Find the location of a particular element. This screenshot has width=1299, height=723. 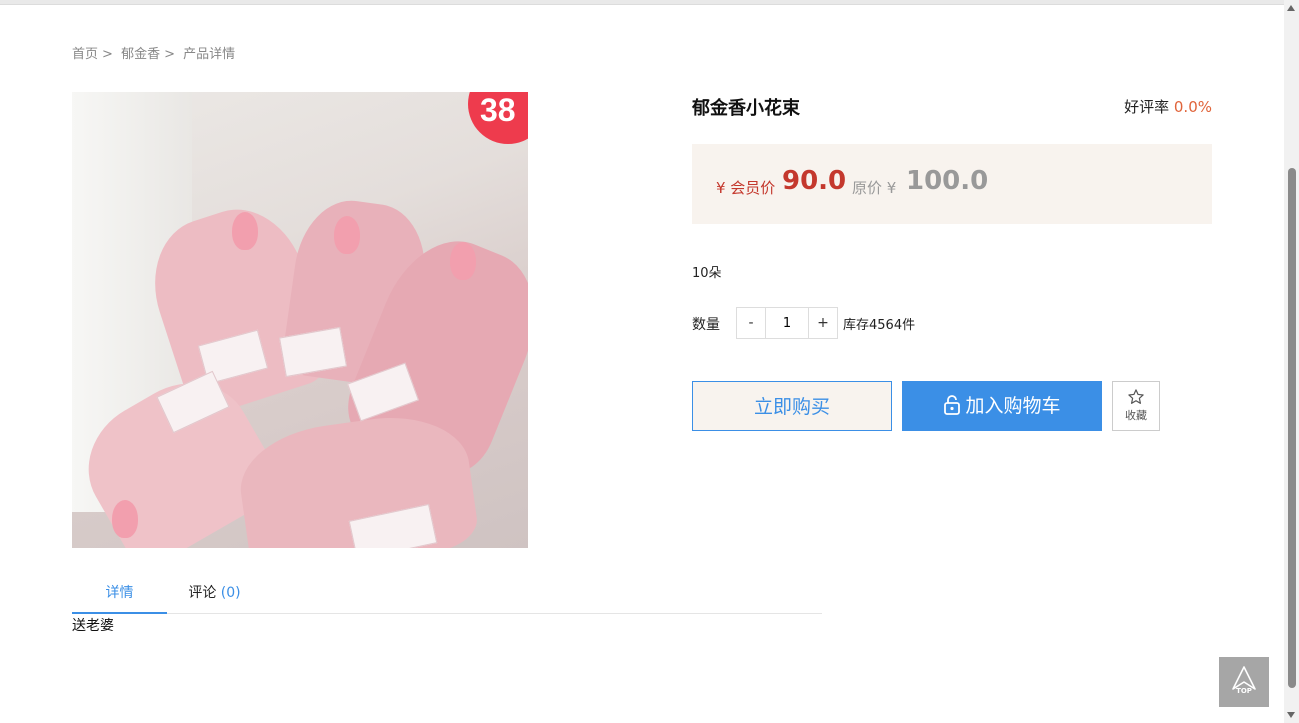

window-top-border is located at coordinates (642, 2).